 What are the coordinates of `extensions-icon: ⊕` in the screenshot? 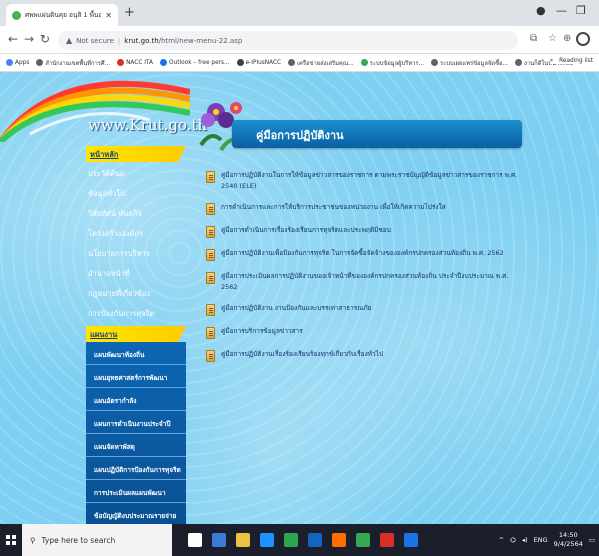 It's located at (567, 38).